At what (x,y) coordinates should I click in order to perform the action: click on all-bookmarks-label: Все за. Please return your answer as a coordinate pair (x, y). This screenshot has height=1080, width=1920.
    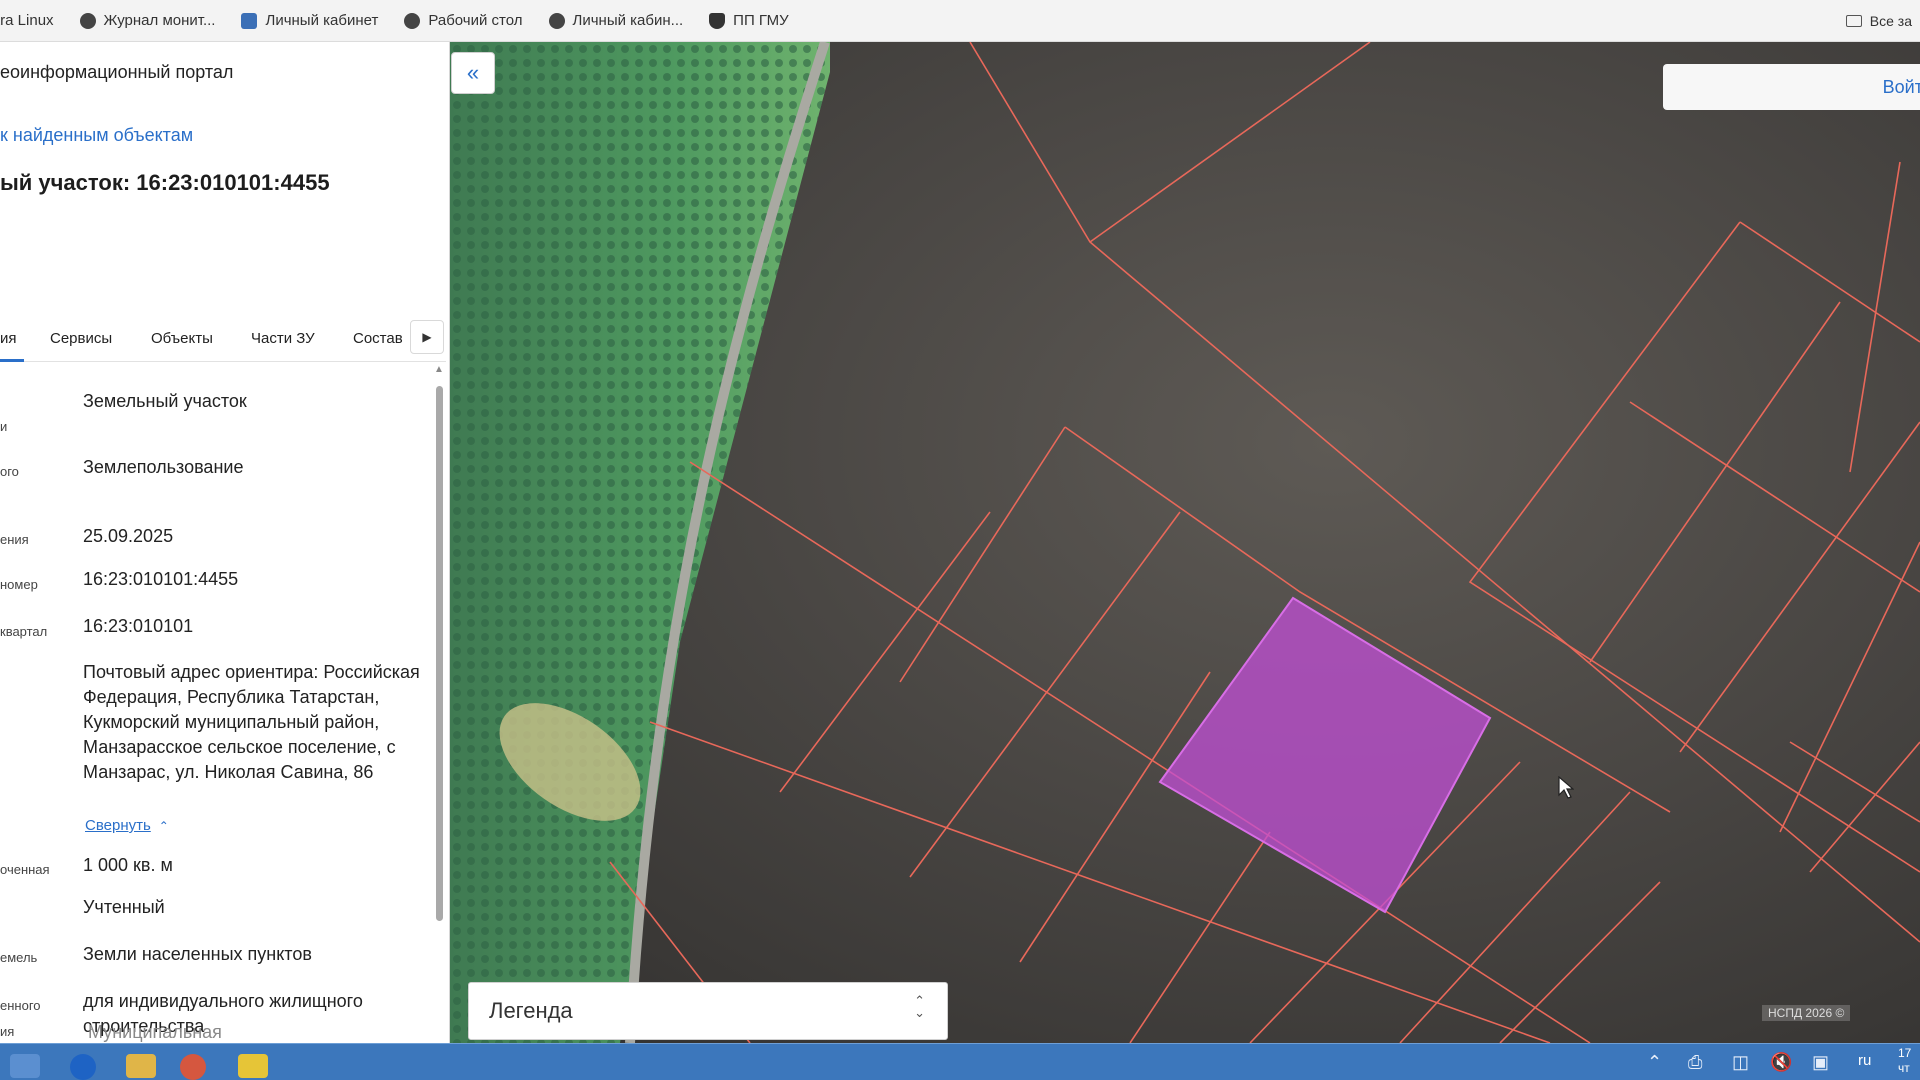
    Looking at the image, I should click on (1890, 21).